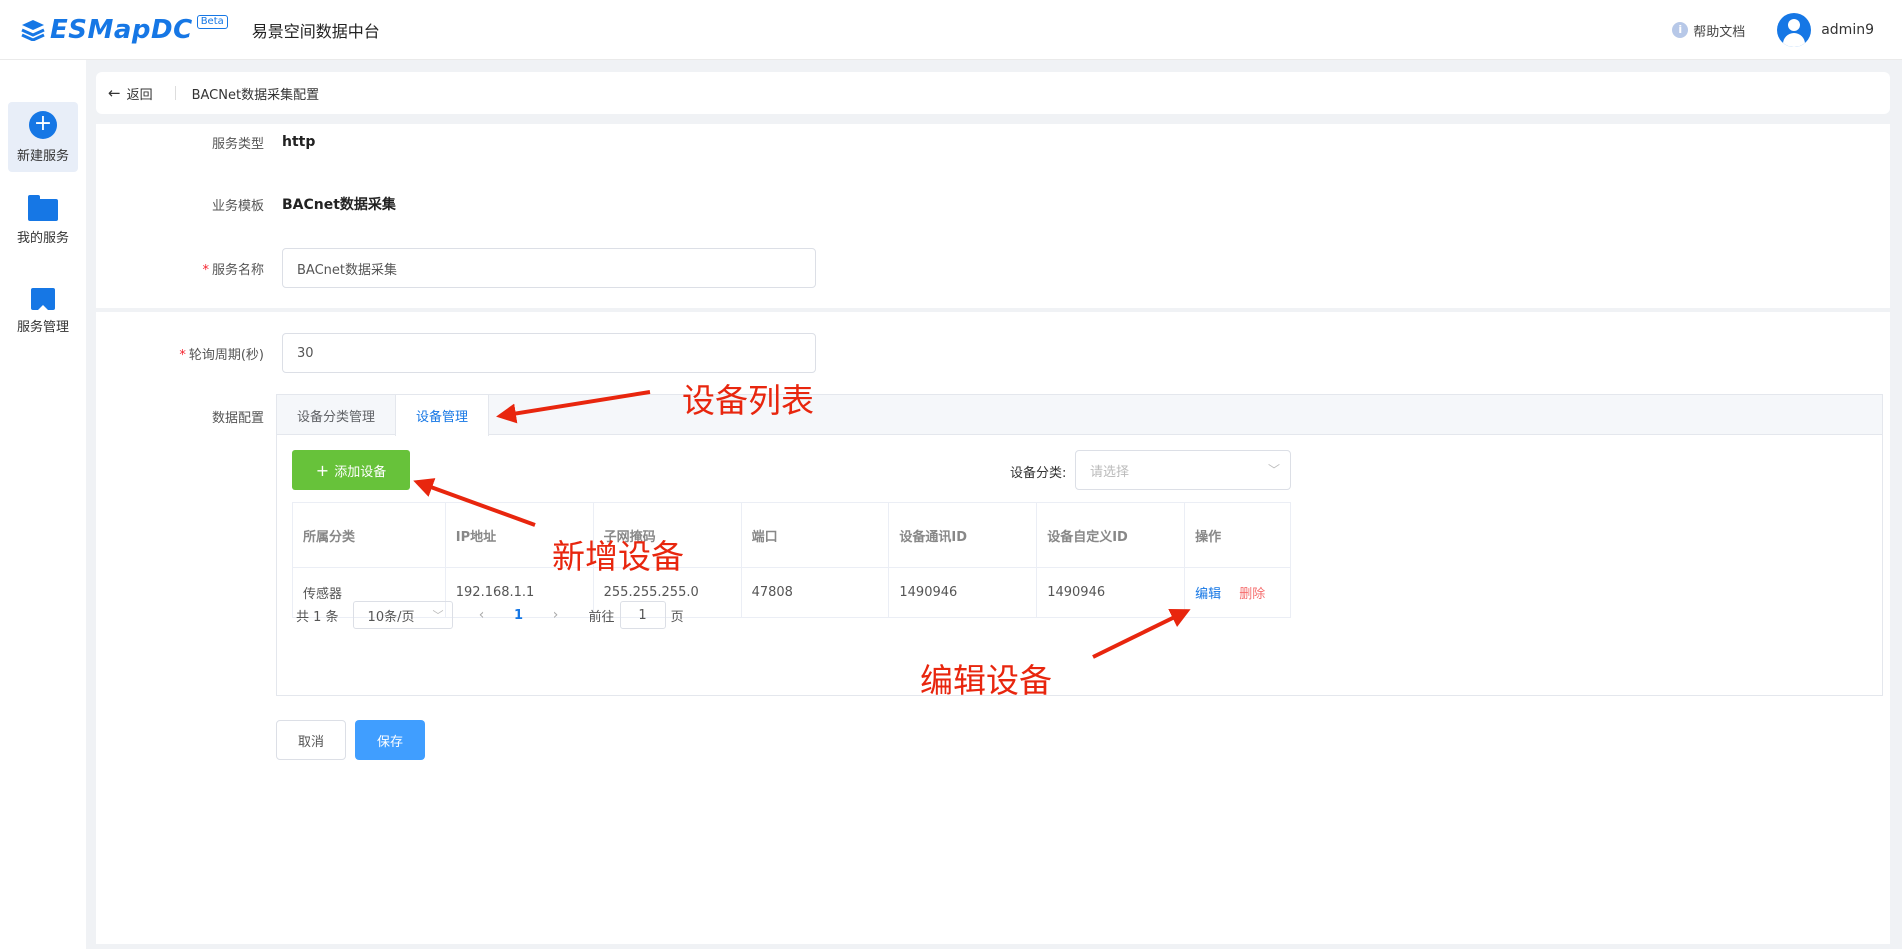 This screenshot has width=1902, height=949. Describe the element at coordinates (139, 95) in the screenshot. I see `back-label: 返回` at that location.